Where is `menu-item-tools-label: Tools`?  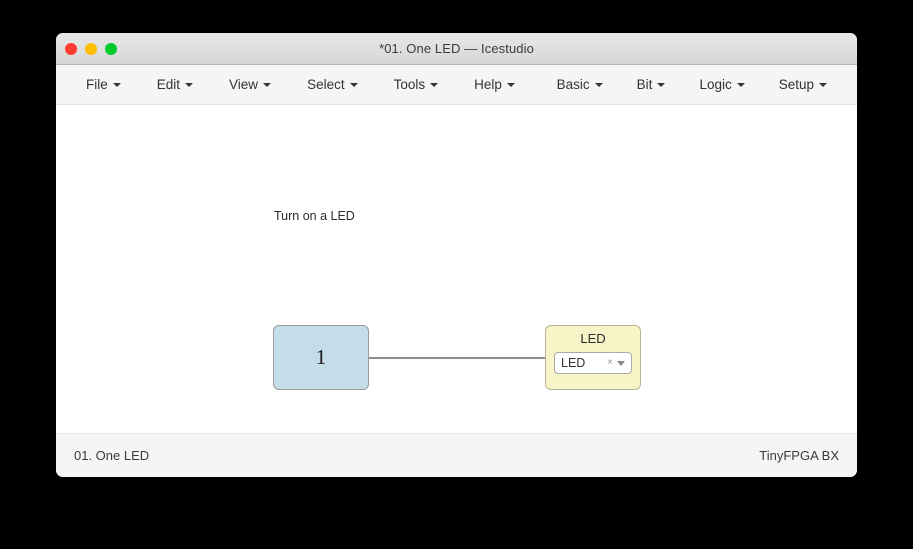 menu-item-tools-label: Tools is located at coordinates (409, 84).